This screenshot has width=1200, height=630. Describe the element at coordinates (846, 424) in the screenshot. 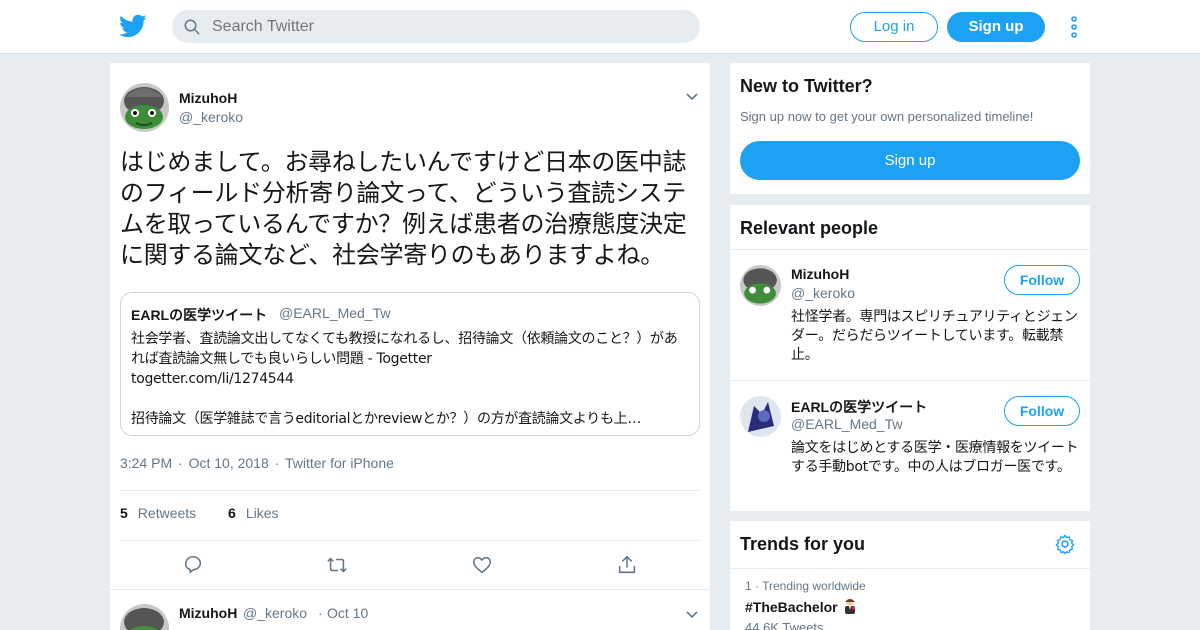

I see `person-handle: @EARL_Med_Tw` at that location.